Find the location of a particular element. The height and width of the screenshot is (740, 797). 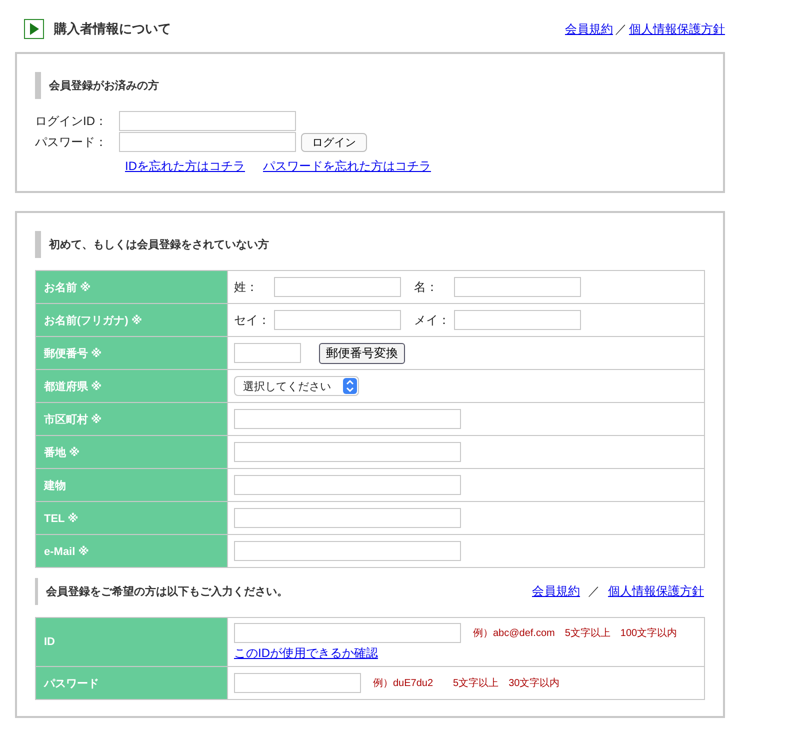

row-label: 市区町村 ※ is located at coordinates (132, 419).